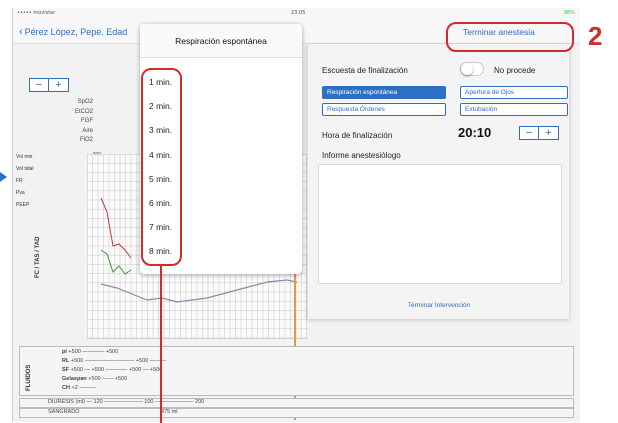 The image size is (618, 423). I want to click on chevron-left-icon: ‹, so click(21, 32).